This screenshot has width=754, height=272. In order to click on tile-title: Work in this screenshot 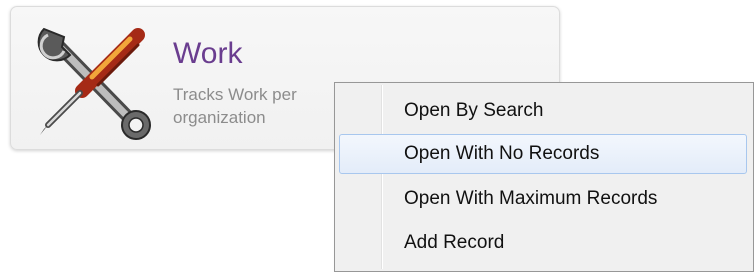, I will do `click(208, 53)`.